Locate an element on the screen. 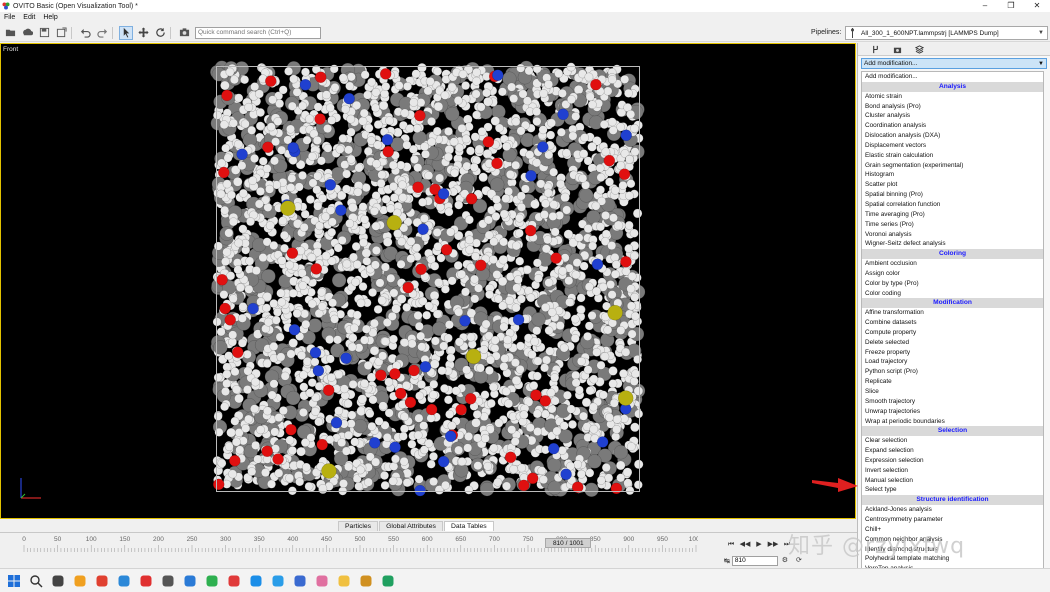 This screenshot has width=1050, height=592. blue-circle-icon is located at coordinates (300, 581).